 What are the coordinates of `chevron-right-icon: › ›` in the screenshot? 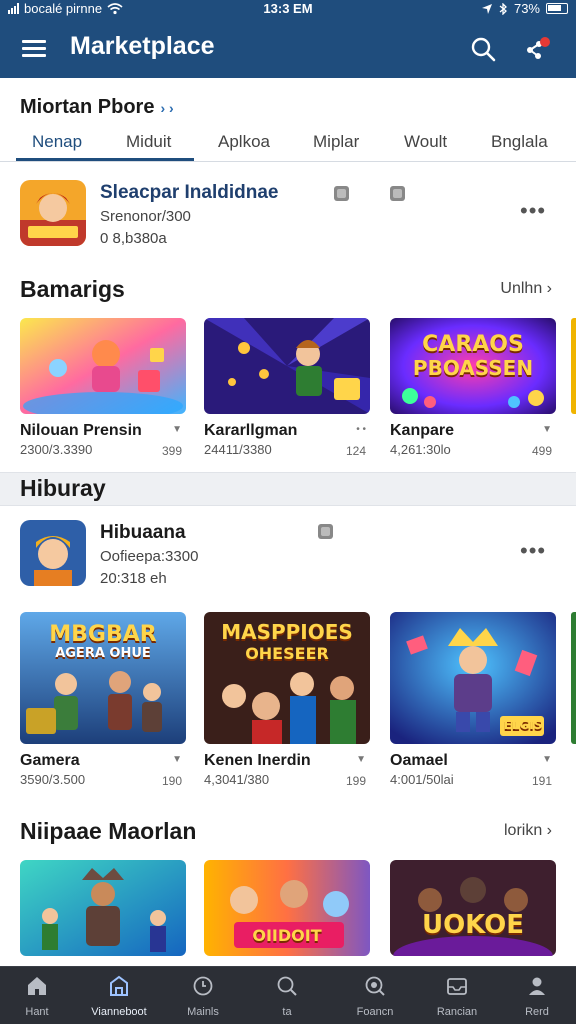 It's located at (167, 108).